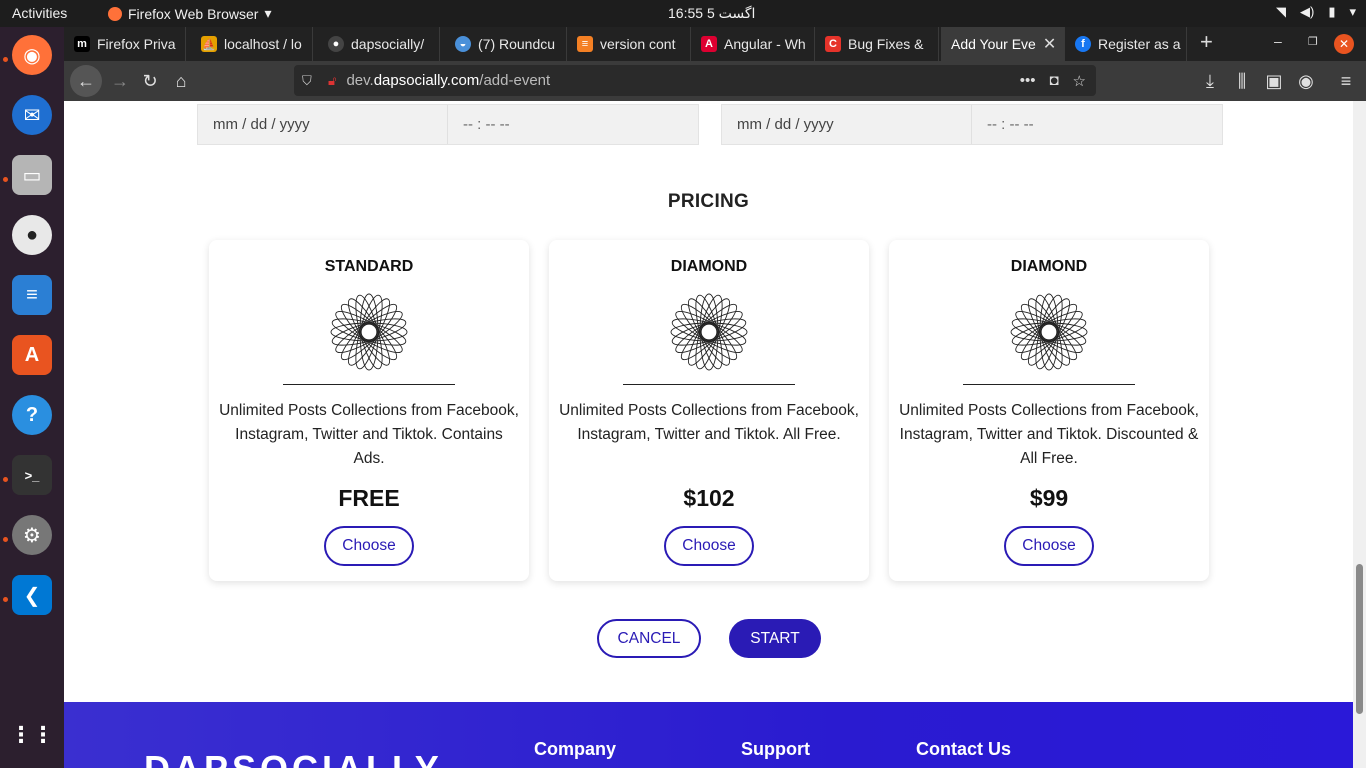 Image resolution: width=1366 pixels, height=768 pixels. I want to click on plan-price: FREE, so click(369, 498).